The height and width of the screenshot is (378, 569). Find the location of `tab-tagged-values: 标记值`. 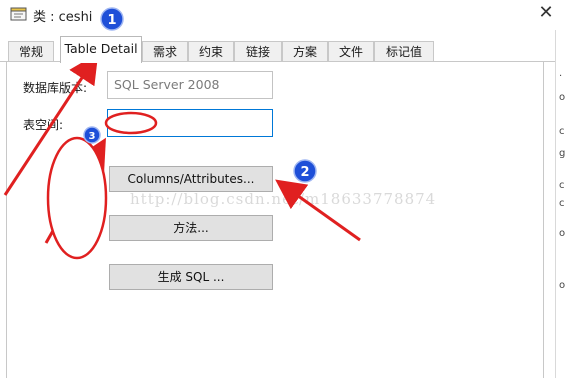

tab-tagged-values: 标记值 is located at coordinates (404, 51).